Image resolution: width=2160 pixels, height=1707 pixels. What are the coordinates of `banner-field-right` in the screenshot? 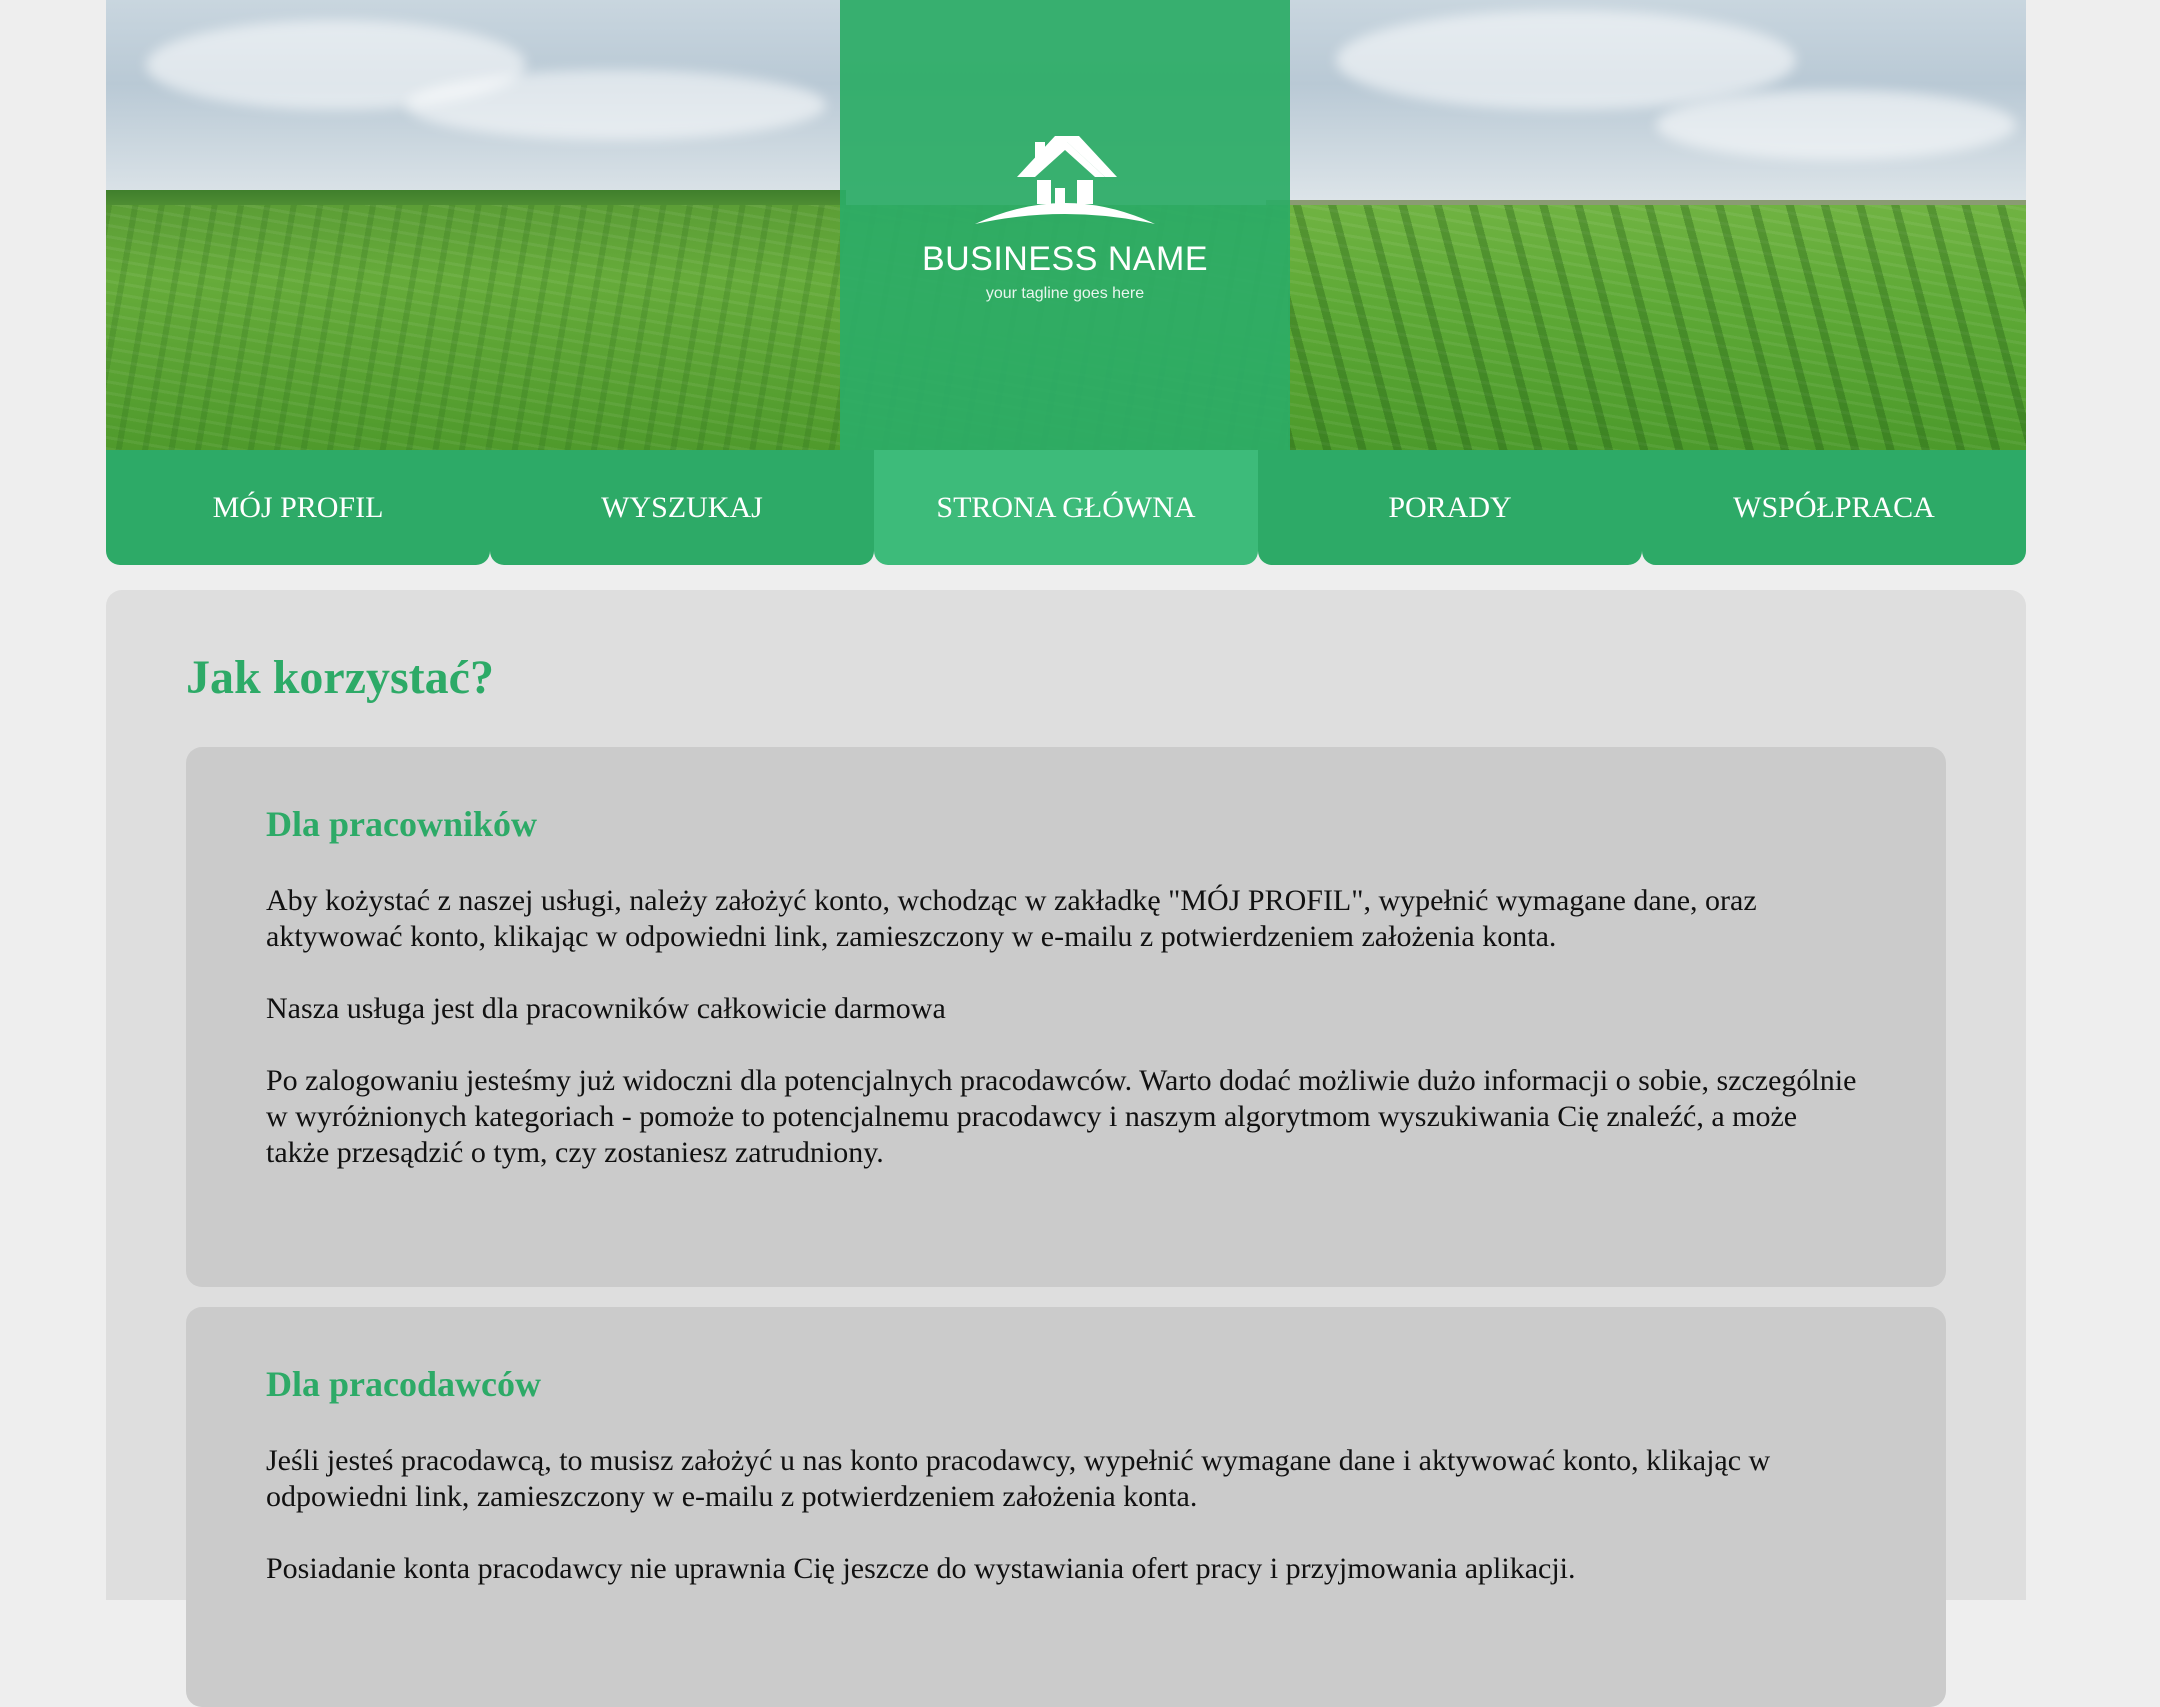 It's located at (1657, 327).